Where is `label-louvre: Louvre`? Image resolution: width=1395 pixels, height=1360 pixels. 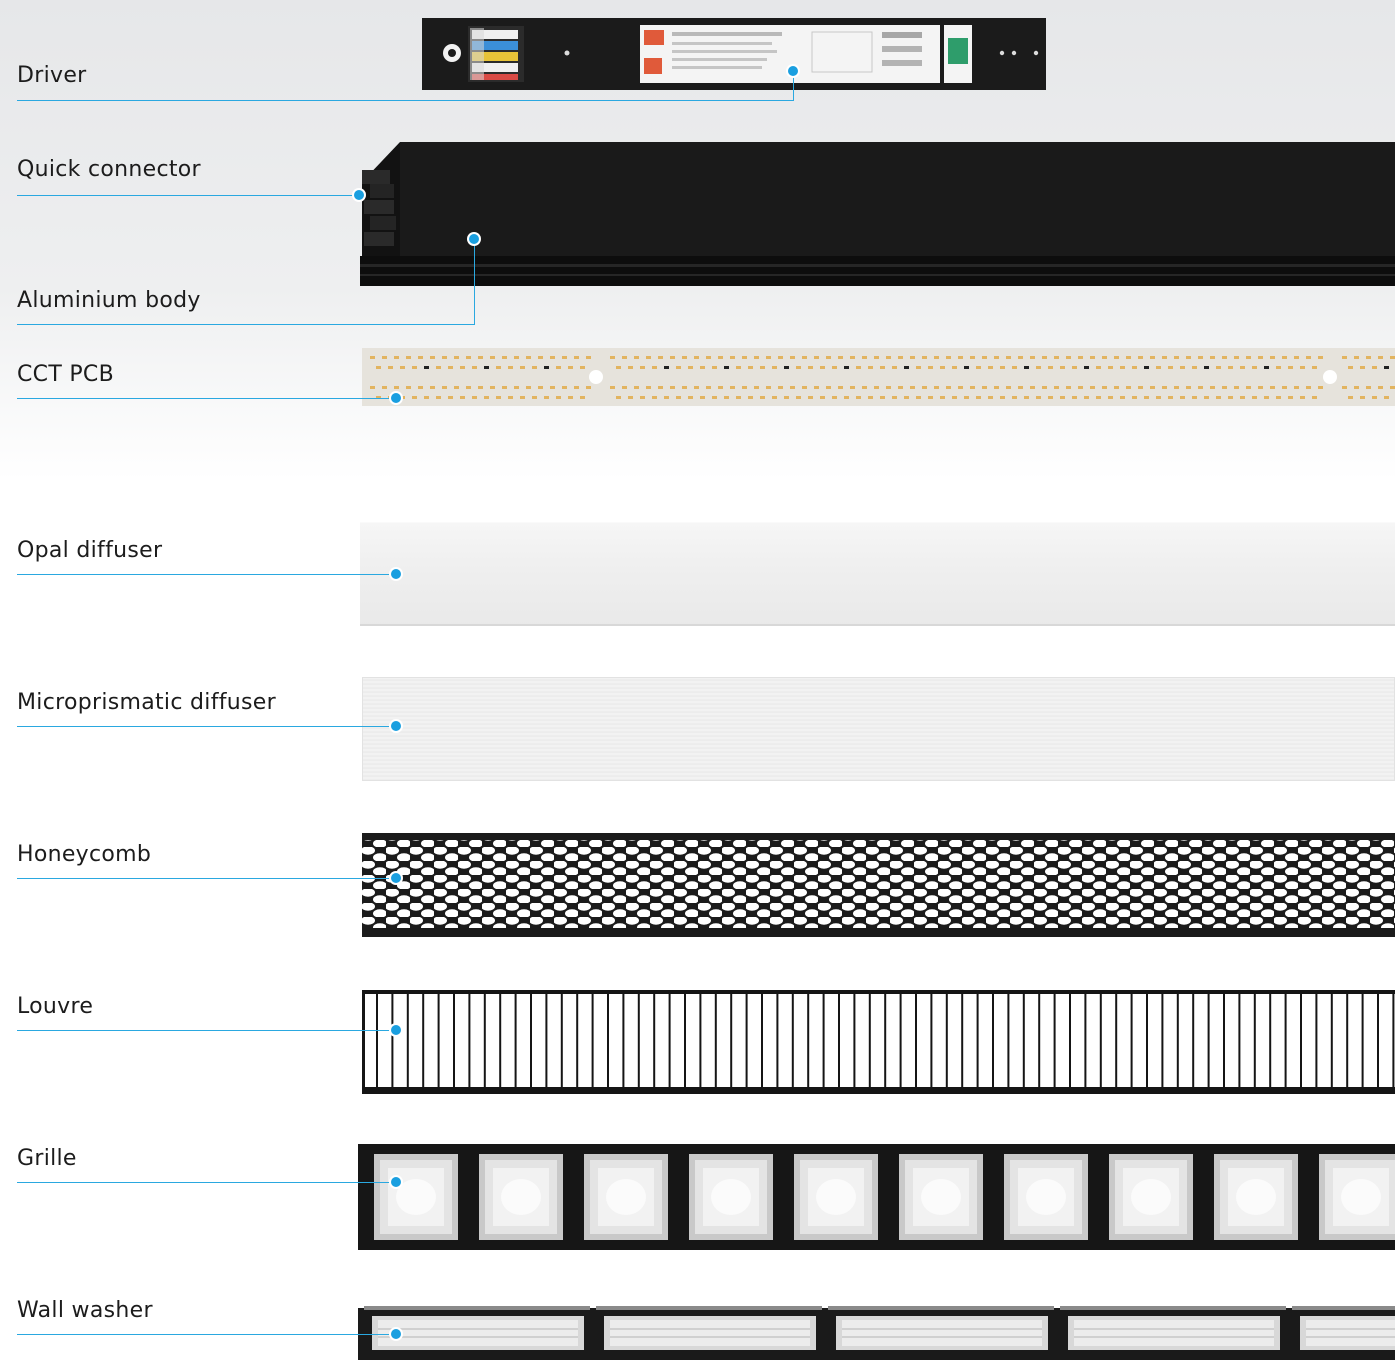 label-louvre: Louvre is located at coordinates (55, 1006).